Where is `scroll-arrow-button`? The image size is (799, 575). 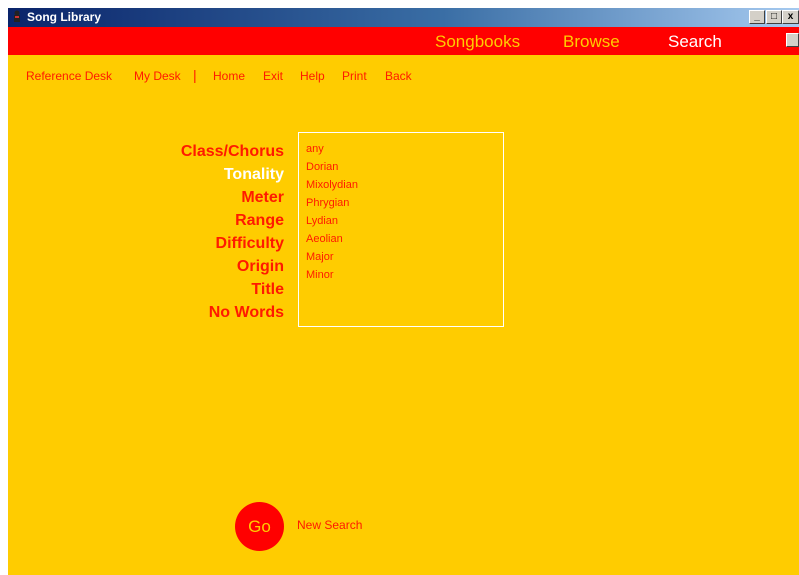
scroll-arrow-button is located at coordinates (792, 40).